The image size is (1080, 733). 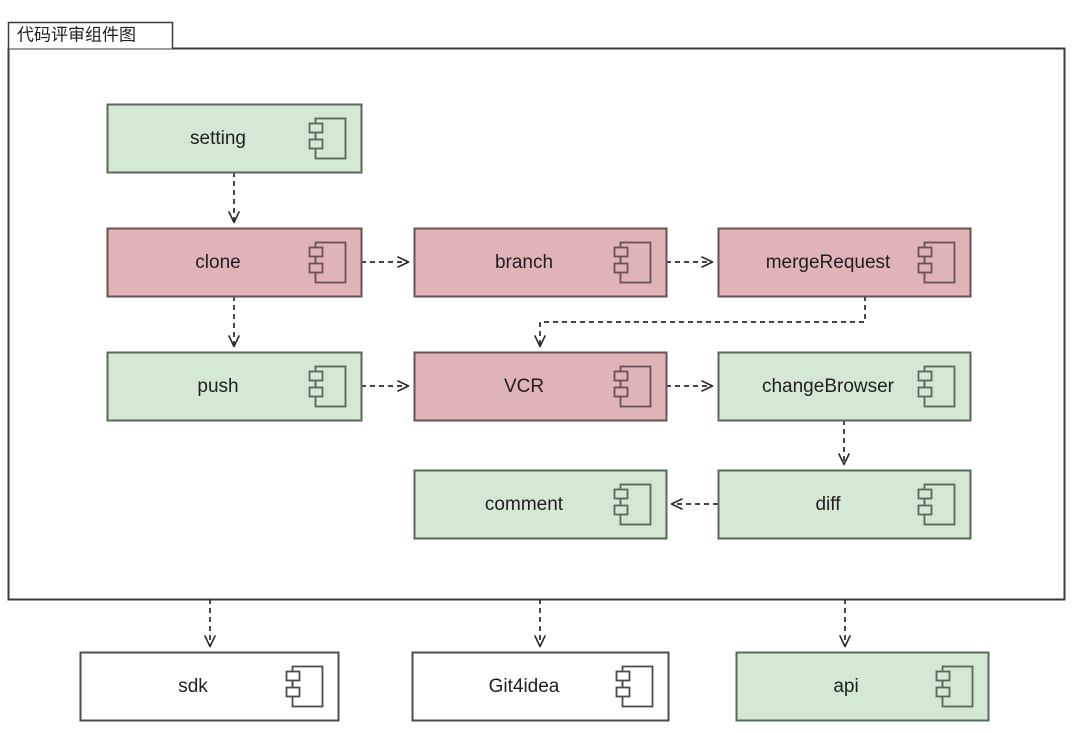 I want to click on component-clone: clone, so click(x=234, y=262).